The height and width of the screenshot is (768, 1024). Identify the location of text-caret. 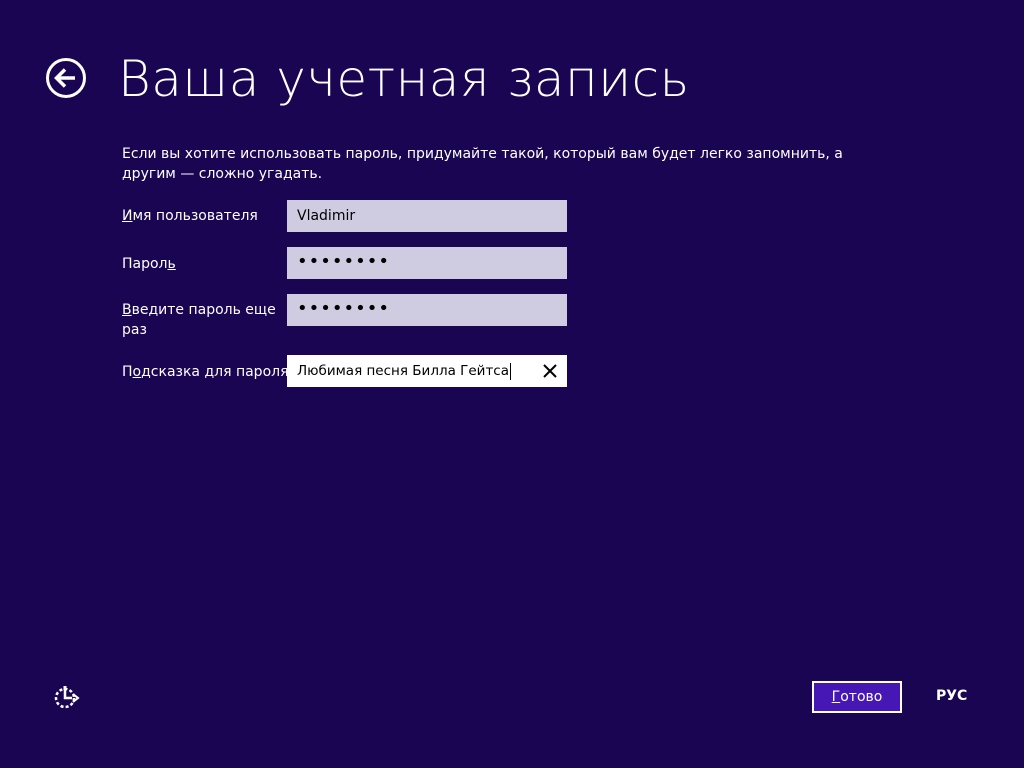
(511, 371).